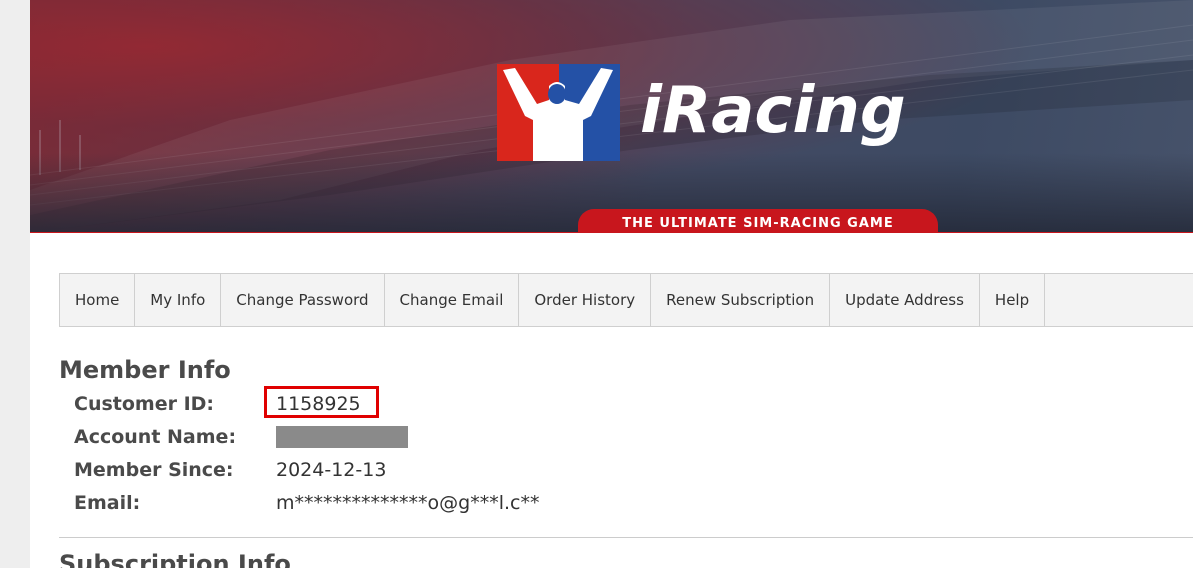 This screenshot has height=568, width=1193. Describe the element at coordinates (626, 537) in the screenshot. I see `section-divider` at that location.